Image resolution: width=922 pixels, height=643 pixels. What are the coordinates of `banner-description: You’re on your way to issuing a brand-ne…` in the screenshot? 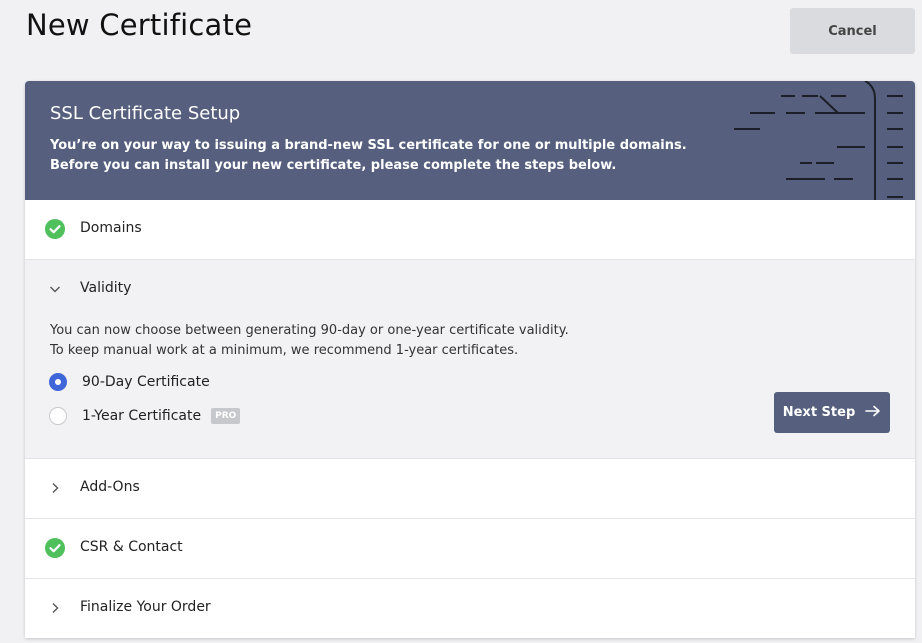 It's located at (482, 156).